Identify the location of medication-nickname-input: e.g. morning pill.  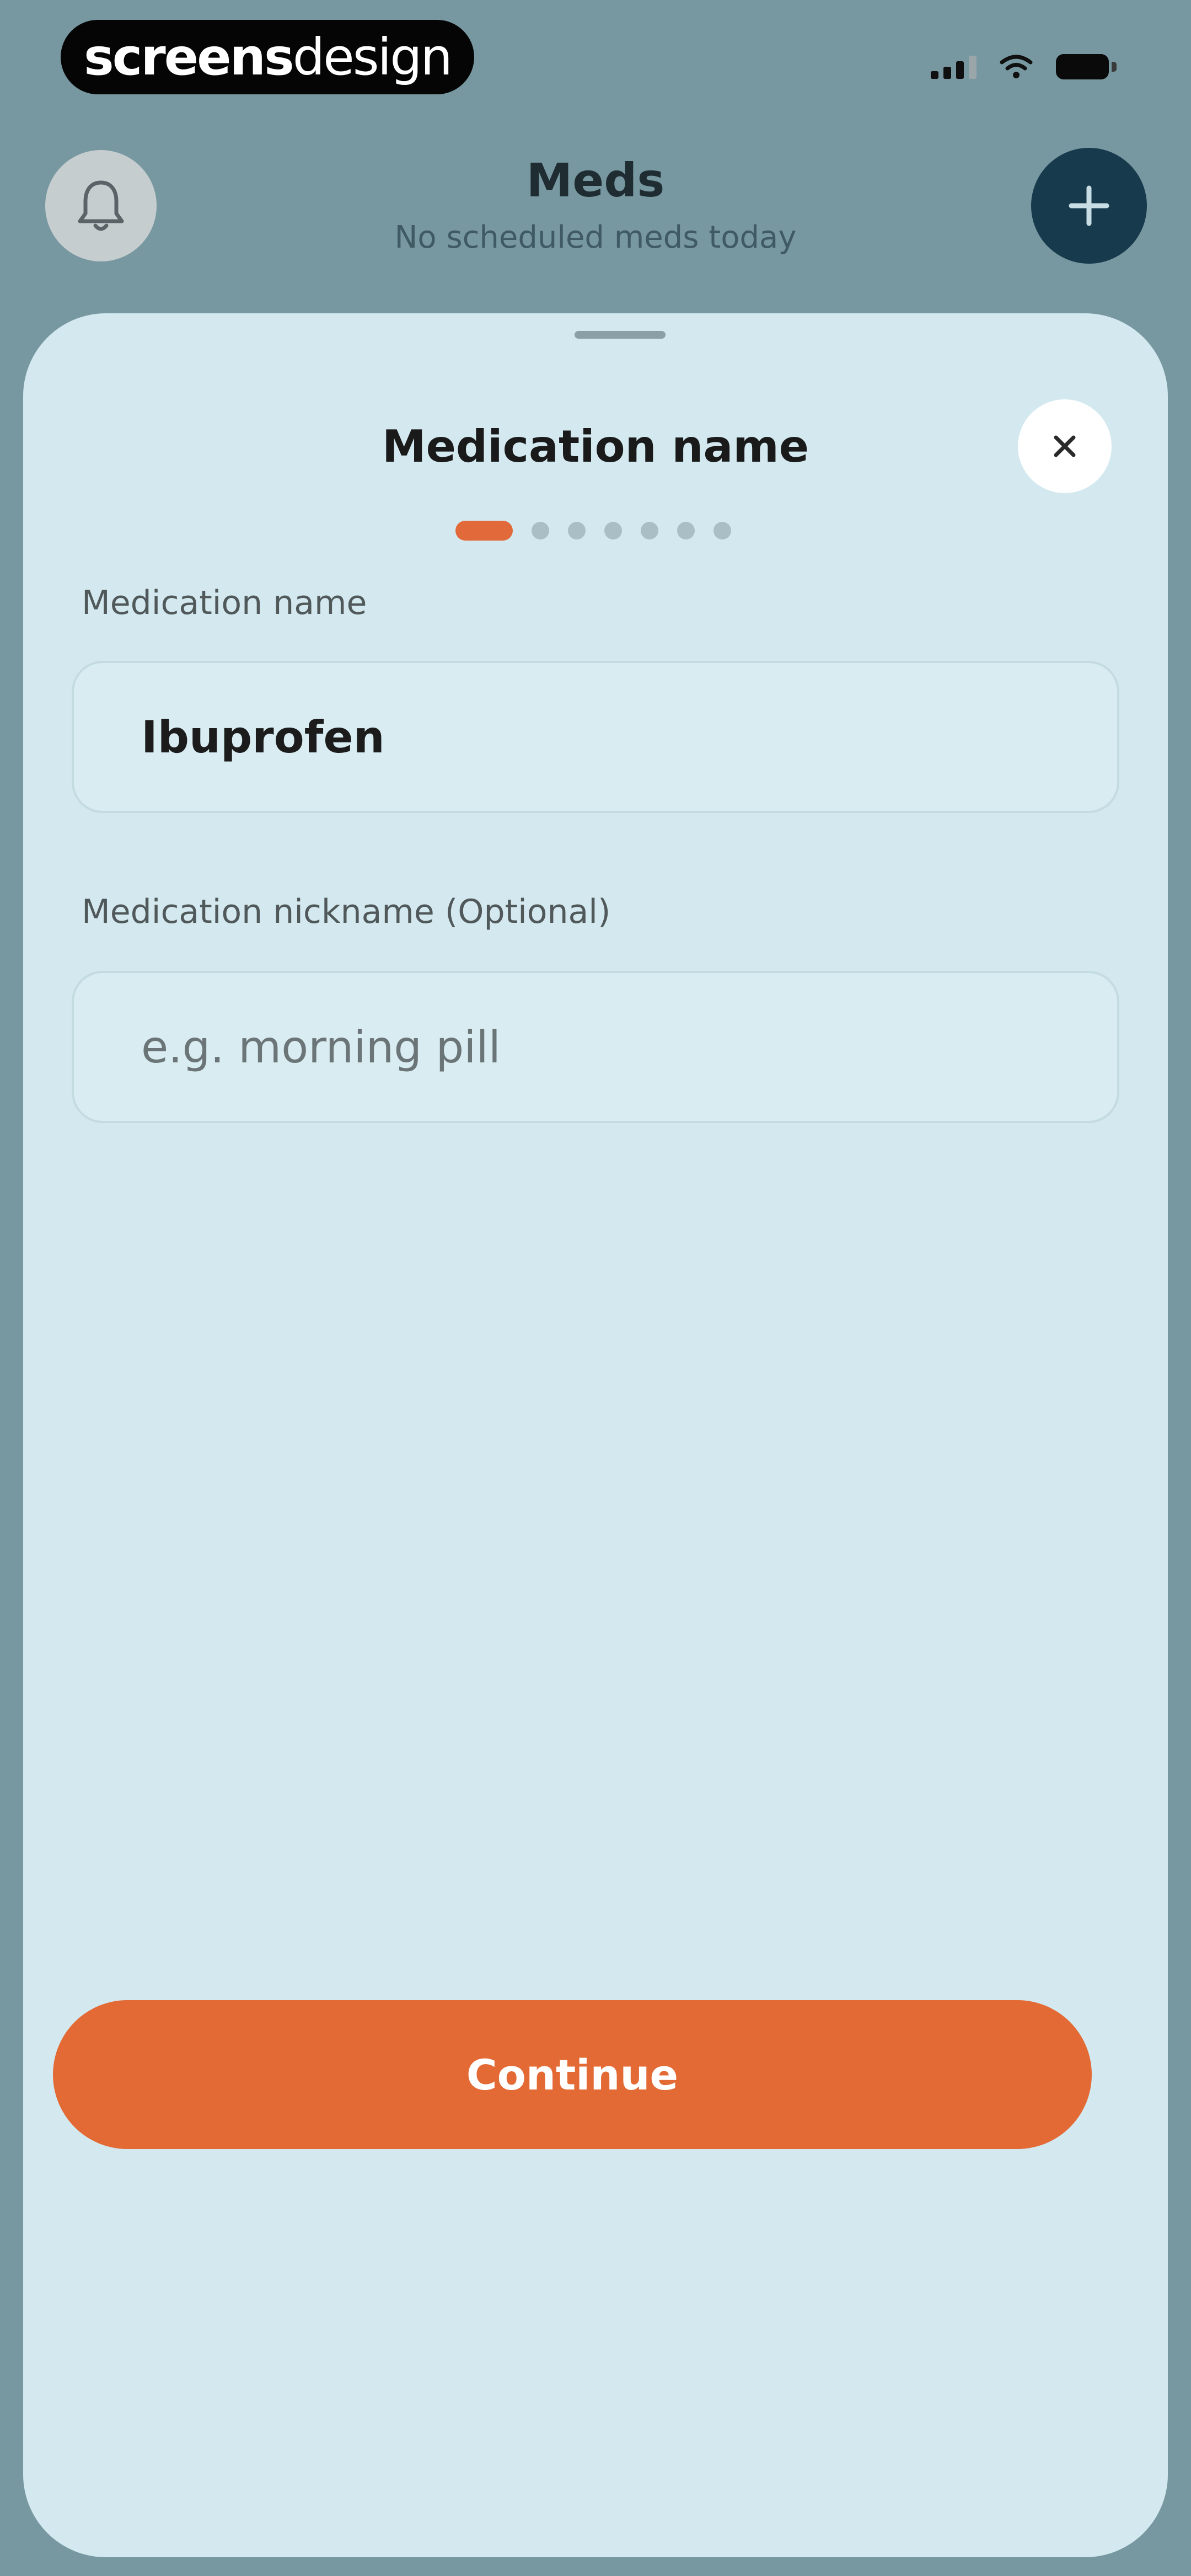
(595, 1047).